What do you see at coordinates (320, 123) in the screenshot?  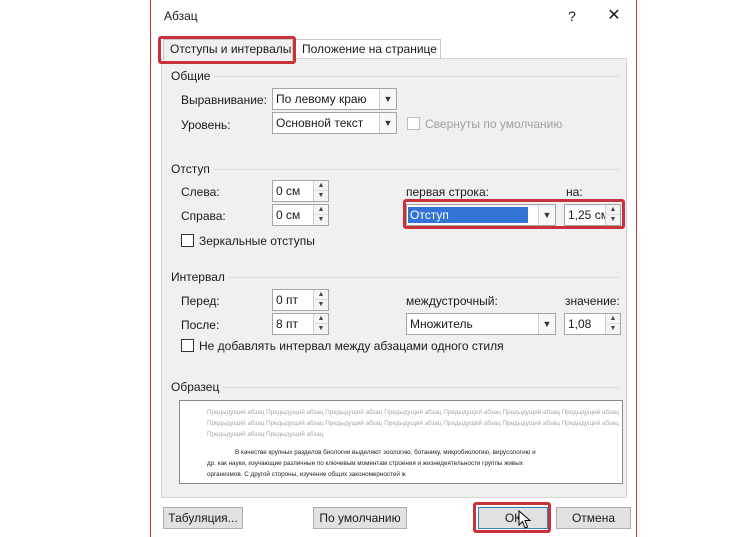 I see `level-value: Основной текст` at bounding box center [320, 123].